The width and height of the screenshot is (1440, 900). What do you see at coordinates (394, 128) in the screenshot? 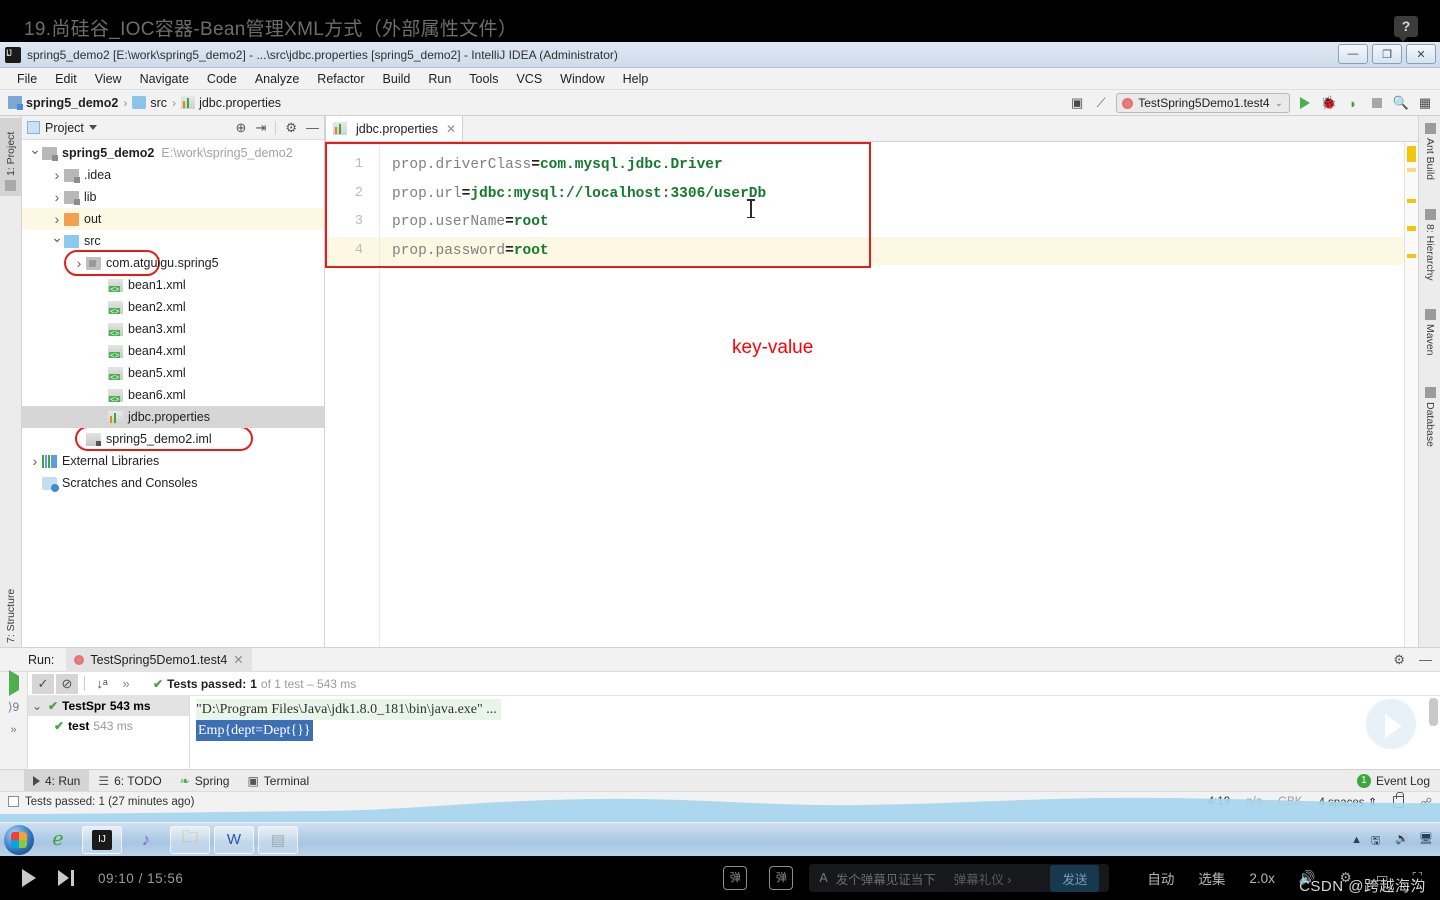
I see `editor-tab-jdbc-properties: jdbc.properties ✕` at bounding box center [394, 128].